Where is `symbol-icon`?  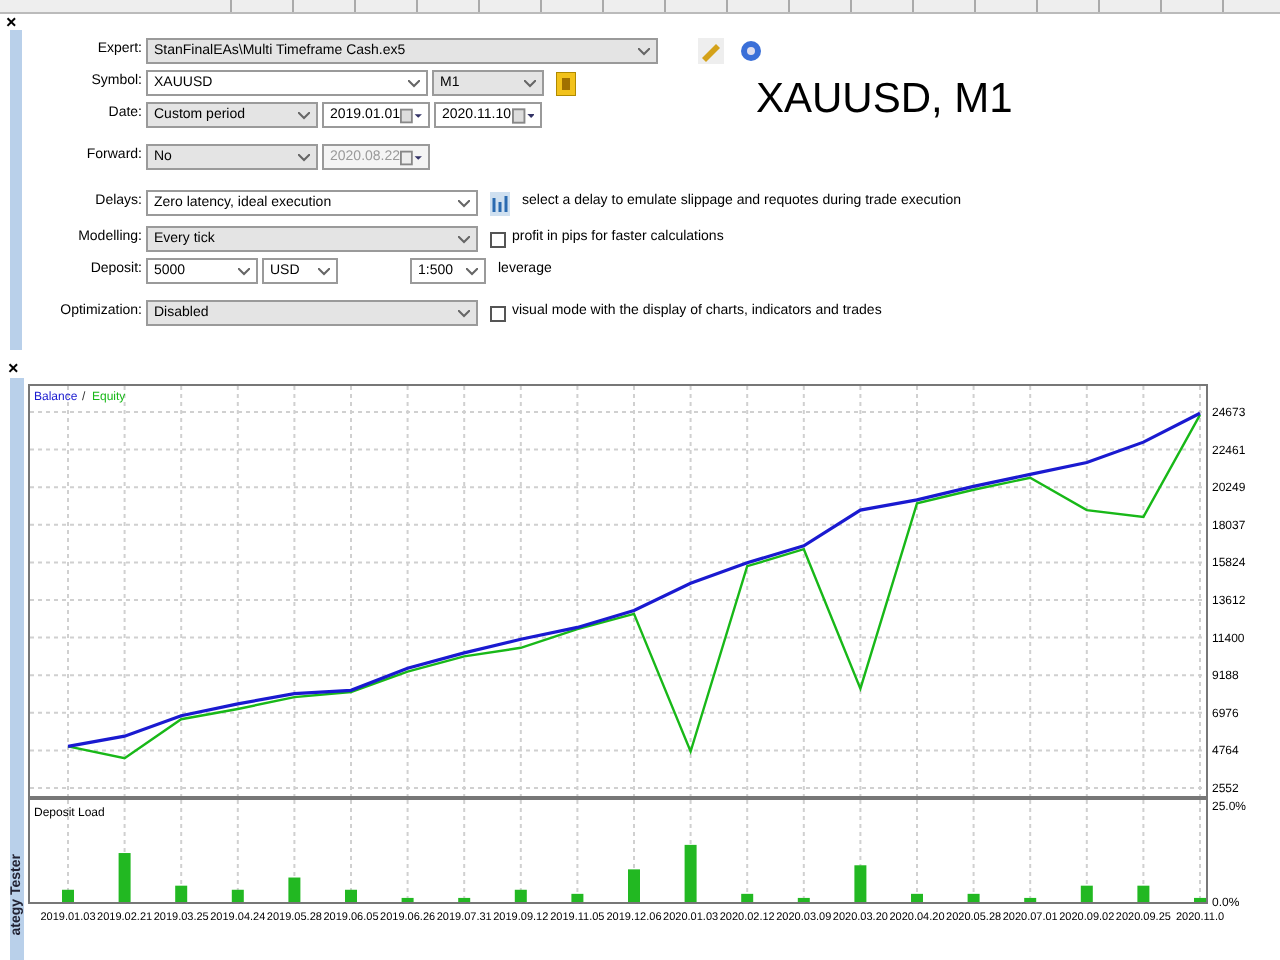
symbol-icon is located at coordinates (566, 83).